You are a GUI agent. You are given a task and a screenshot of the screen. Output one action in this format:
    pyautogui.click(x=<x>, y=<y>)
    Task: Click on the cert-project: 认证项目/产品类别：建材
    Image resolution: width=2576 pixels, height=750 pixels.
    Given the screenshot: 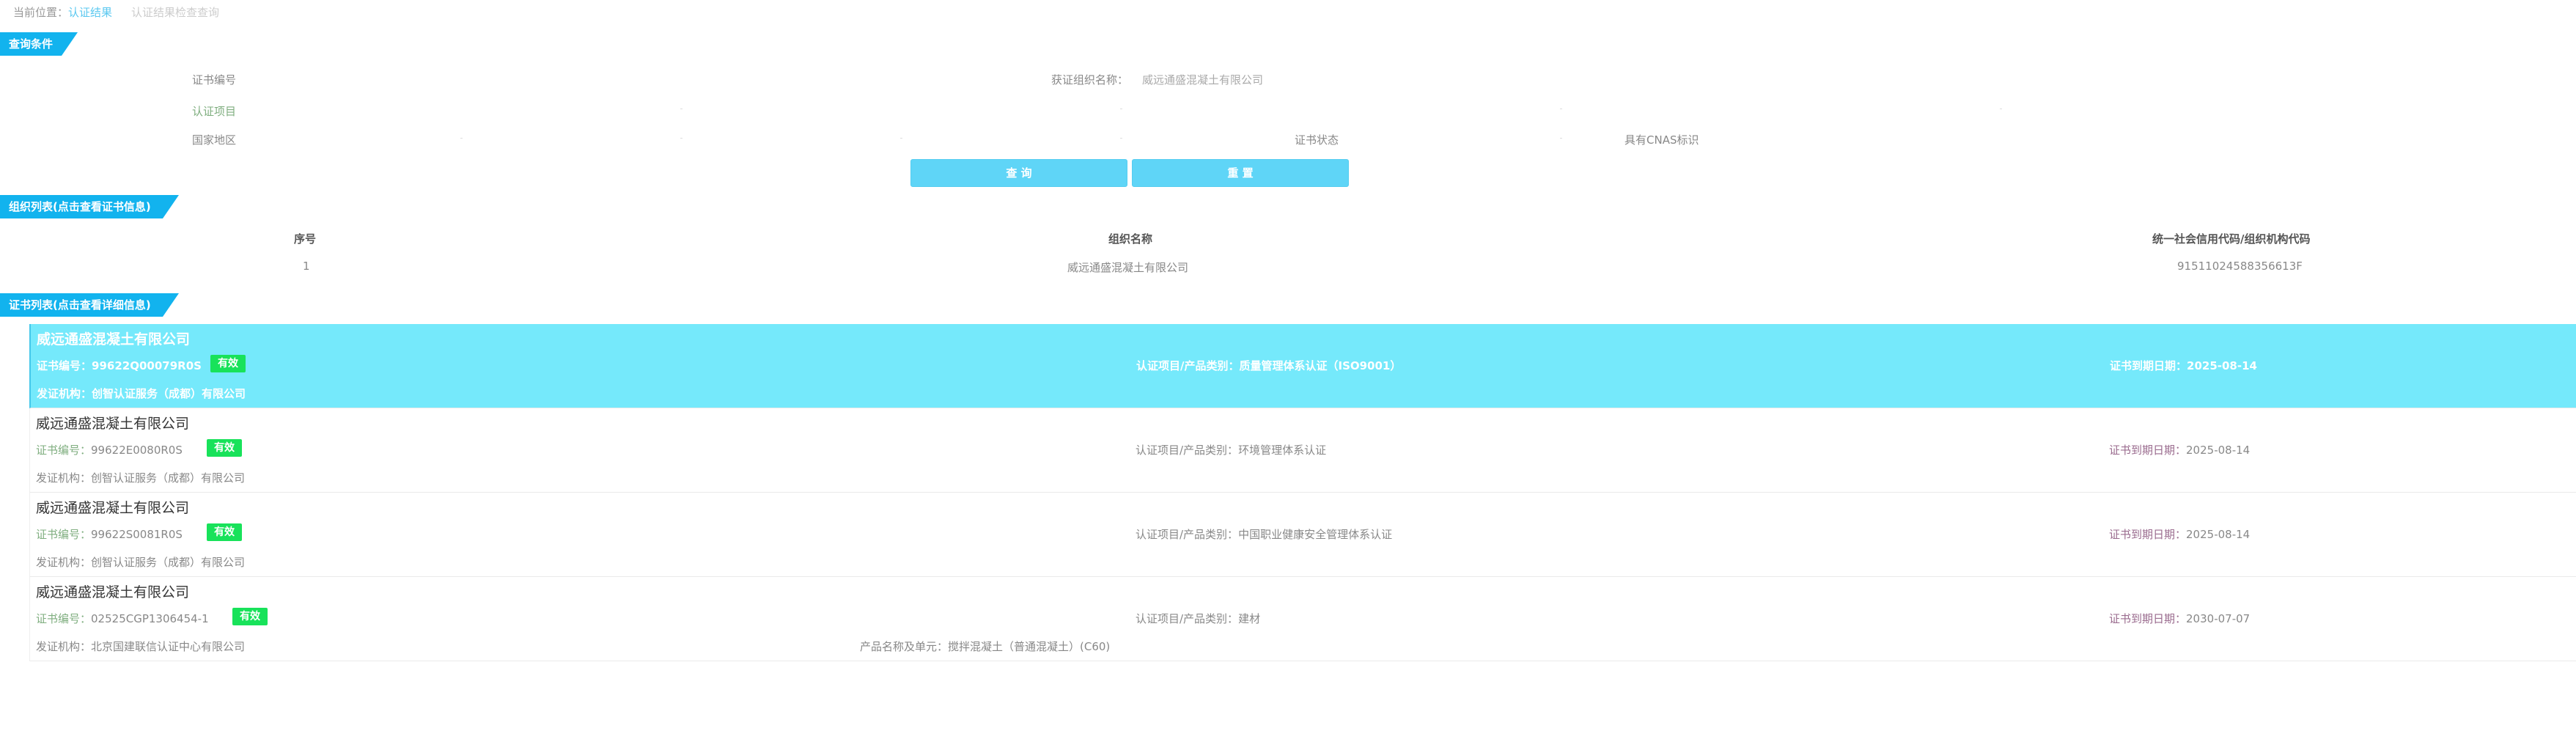 What is the action you would take?
    pyautogui.click(x=1198, y=618)
    